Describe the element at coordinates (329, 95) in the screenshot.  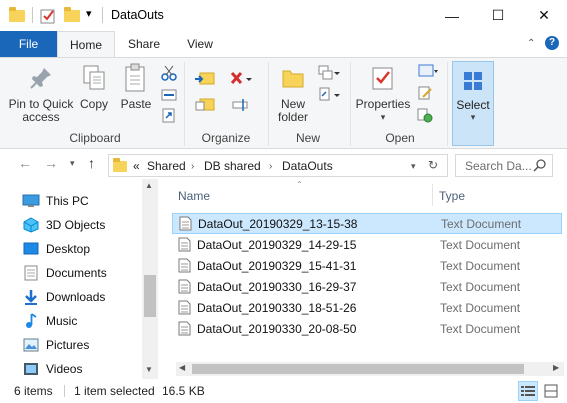
I see `easy-access-icon` at that location.